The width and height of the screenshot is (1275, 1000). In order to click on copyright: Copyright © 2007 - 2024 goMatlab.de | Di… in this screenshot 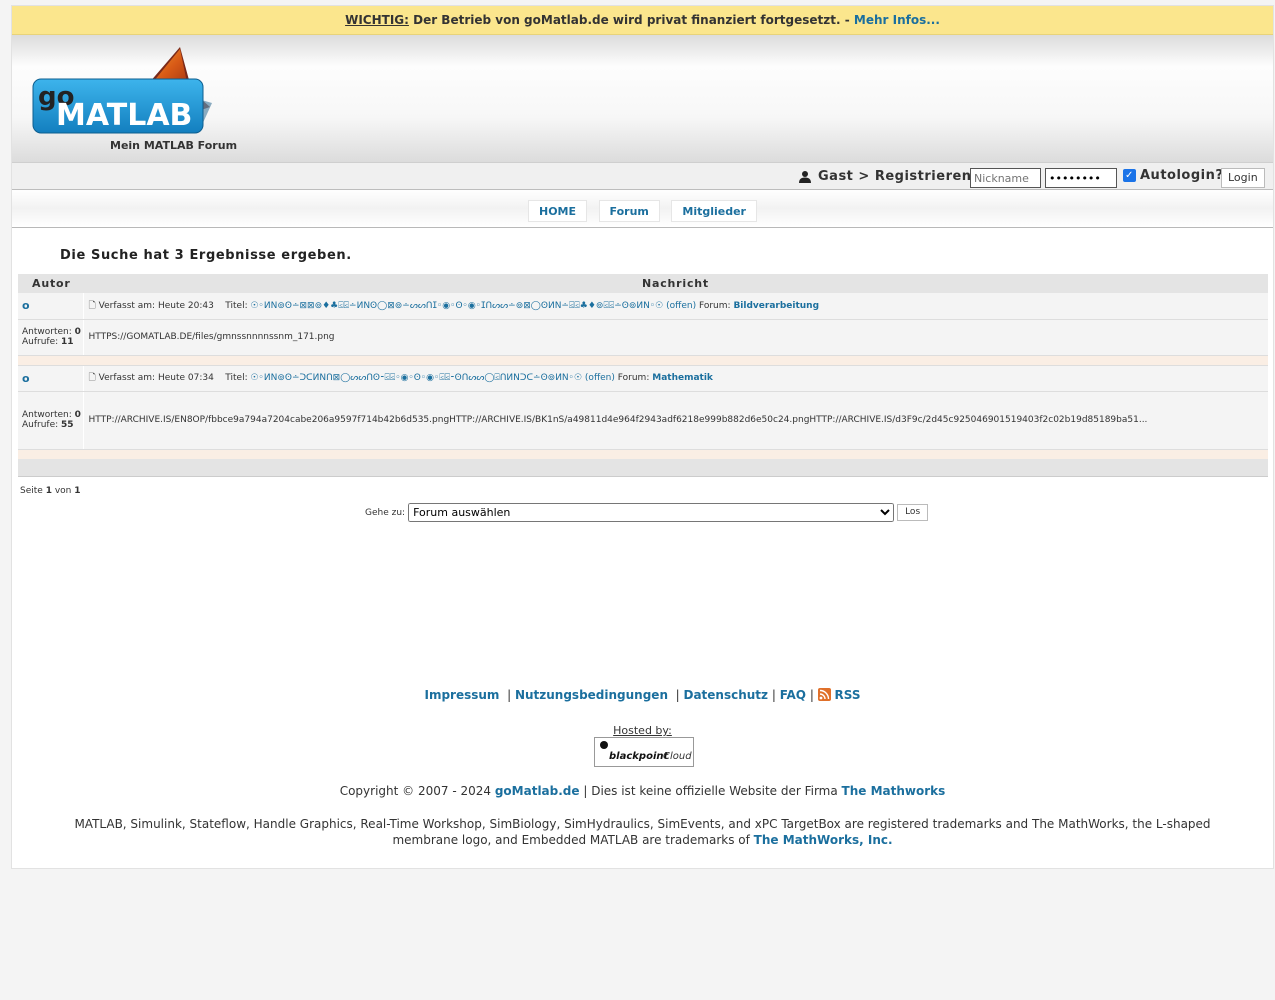, I will do `click(642, 791)`.